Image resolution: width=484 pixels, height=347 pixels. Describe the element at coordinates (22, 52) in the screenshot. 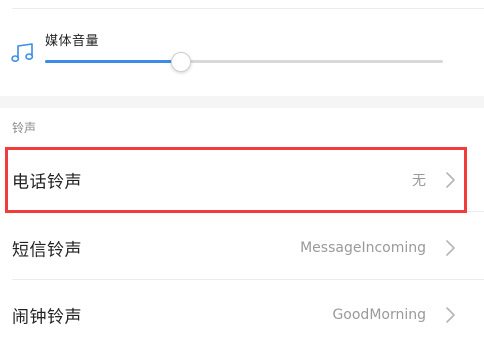

I see `music-note-icon` at that location.